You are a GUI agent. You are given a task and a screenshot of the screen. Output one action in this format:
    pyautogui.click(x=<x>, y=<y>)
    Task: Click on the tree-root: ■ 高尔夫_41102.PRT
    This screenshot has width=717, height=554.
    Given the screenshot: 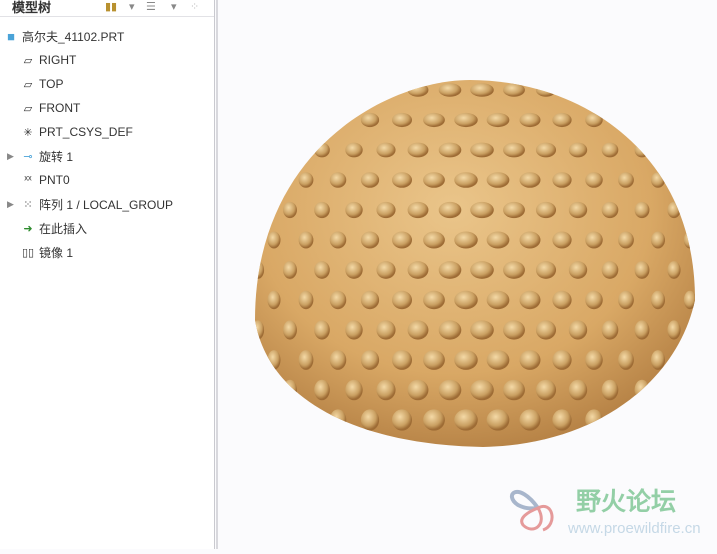 What is the action you would take?
    pyautogui.click(x=63, y=36)
    